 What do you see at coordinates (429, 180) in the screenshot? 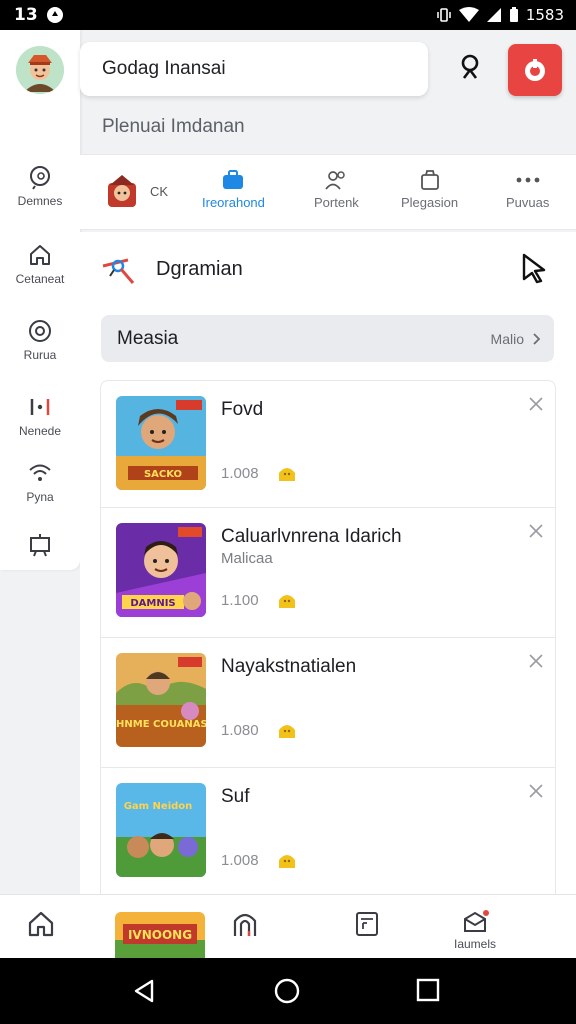
I see `box-icon` at bounding box center [429, 180].